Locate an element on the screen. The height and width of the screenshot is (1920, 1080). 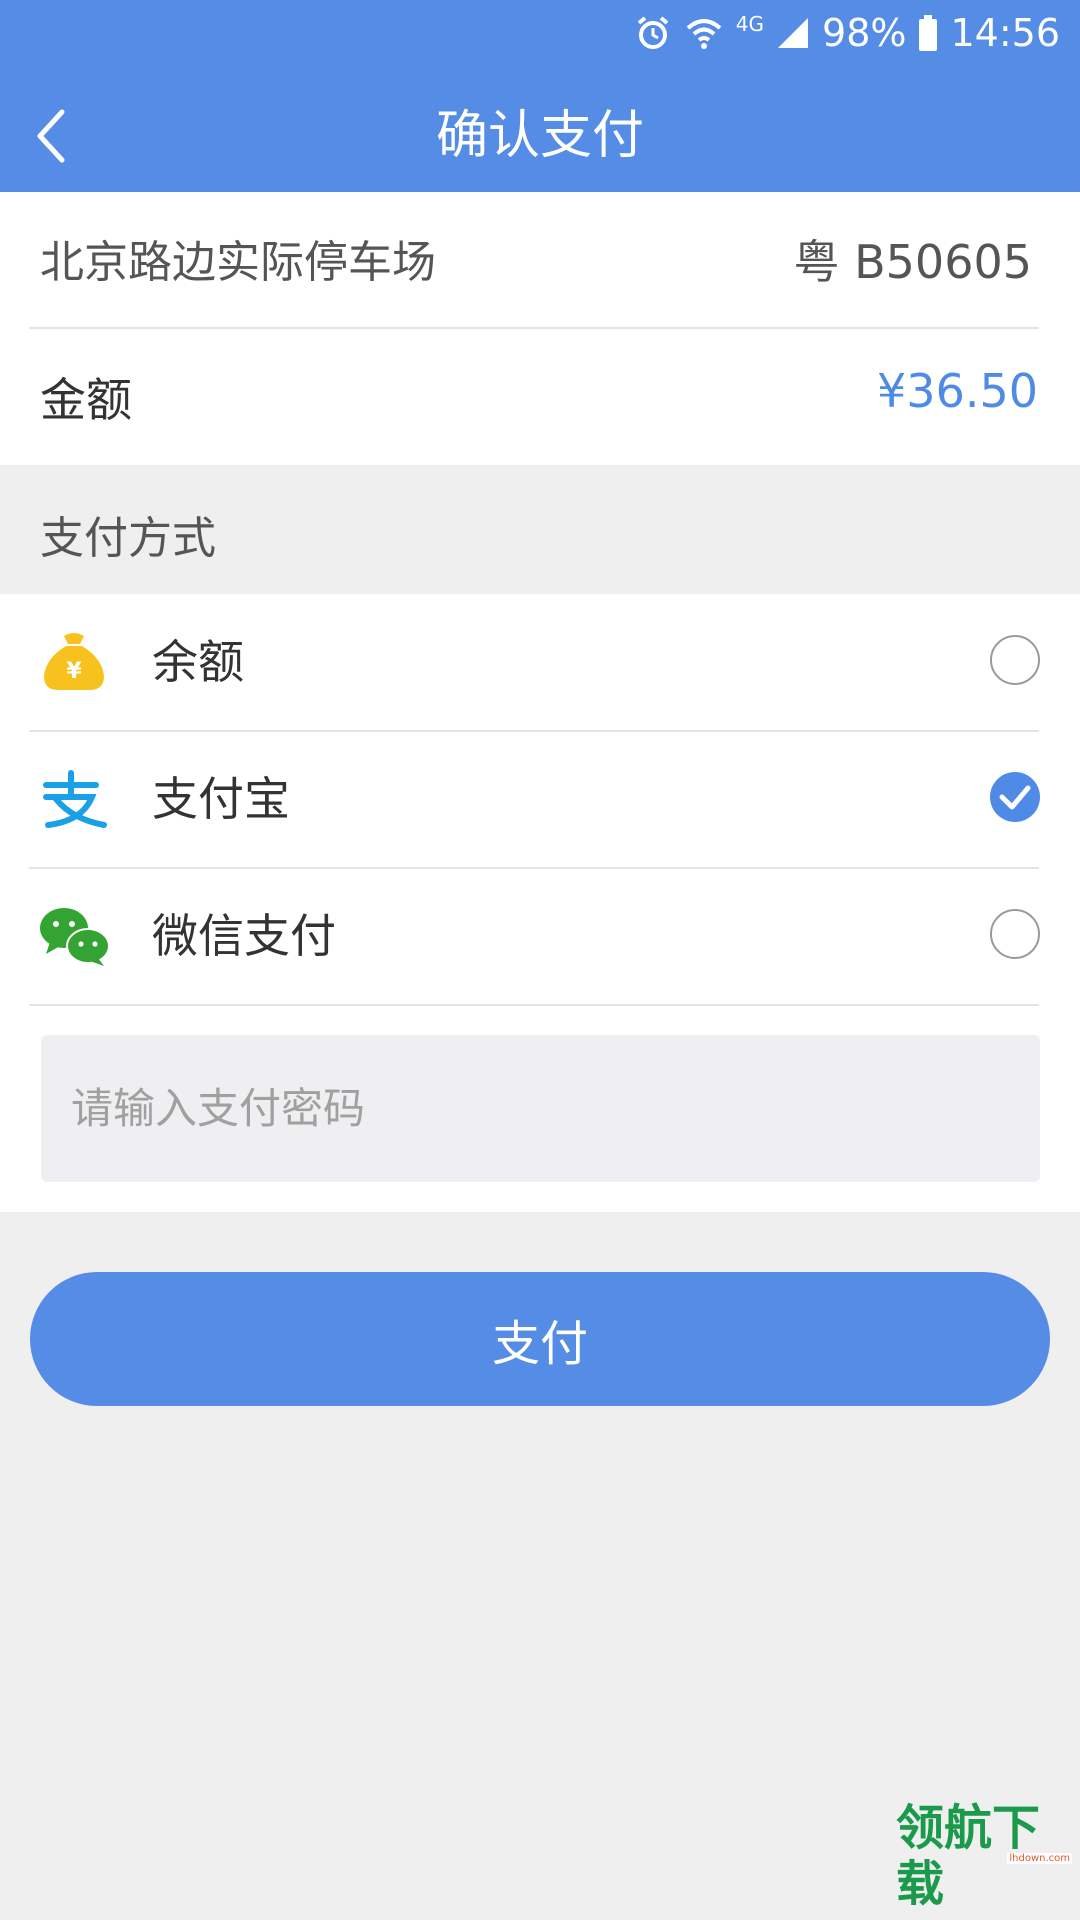
alipay-icon is located at coordinates (75, 799).